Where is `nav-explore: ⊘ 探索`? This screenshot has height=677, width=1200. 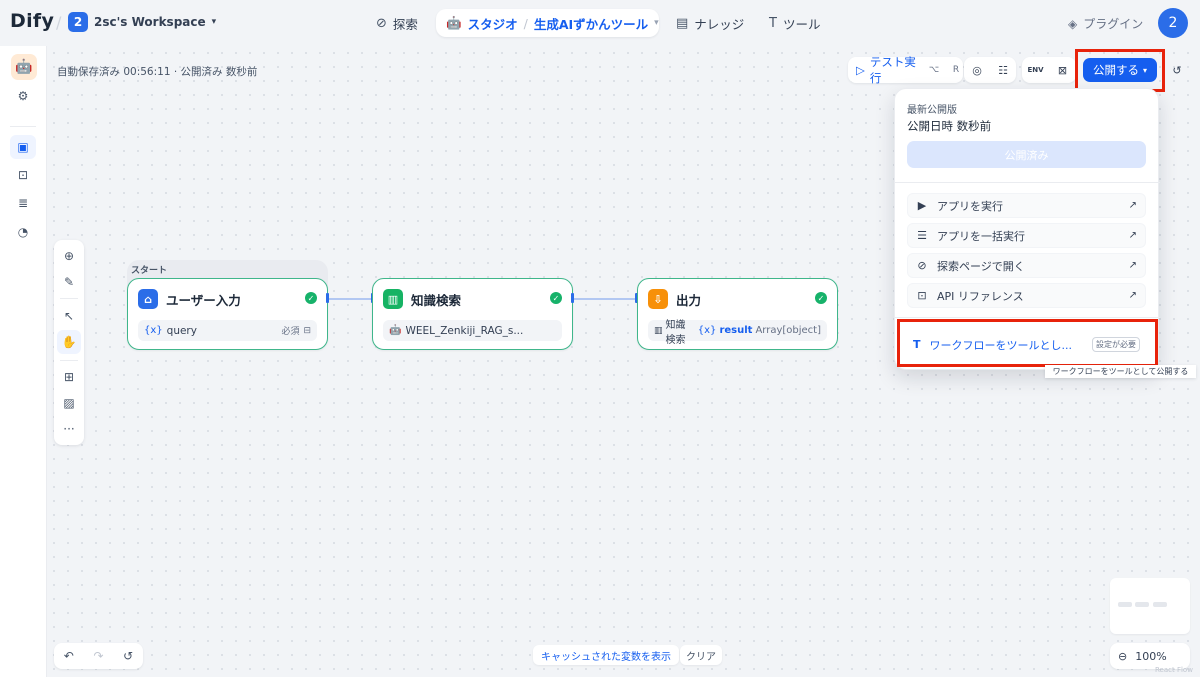 nav-explore: ⊘ 探索 is located at coordinates (397, 23).